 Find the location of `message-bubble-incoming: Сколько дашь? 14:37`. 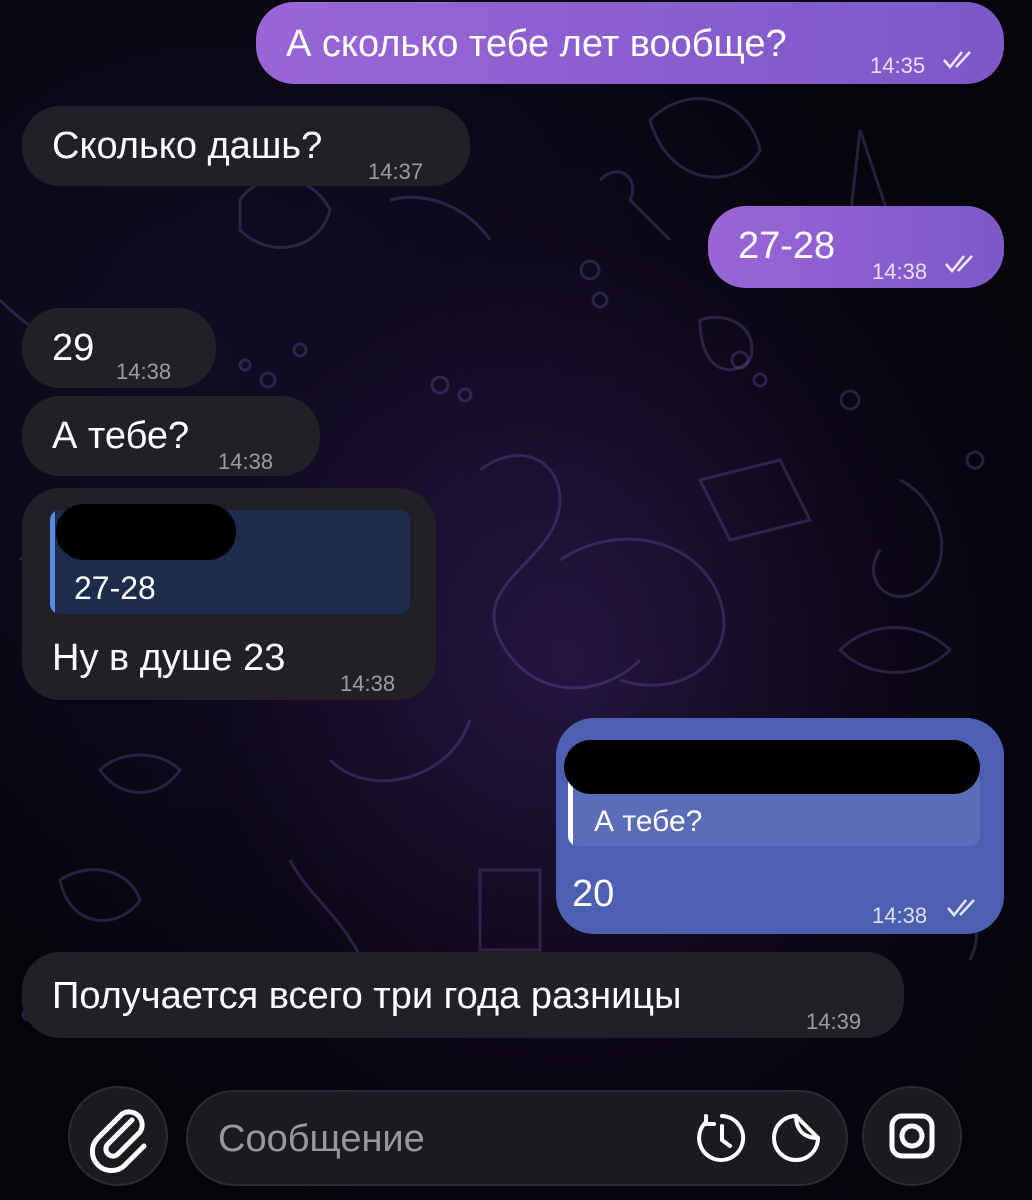

message-bubble-incoming: Сколько дашь? 14:37 is located at coordinates (246, 146).